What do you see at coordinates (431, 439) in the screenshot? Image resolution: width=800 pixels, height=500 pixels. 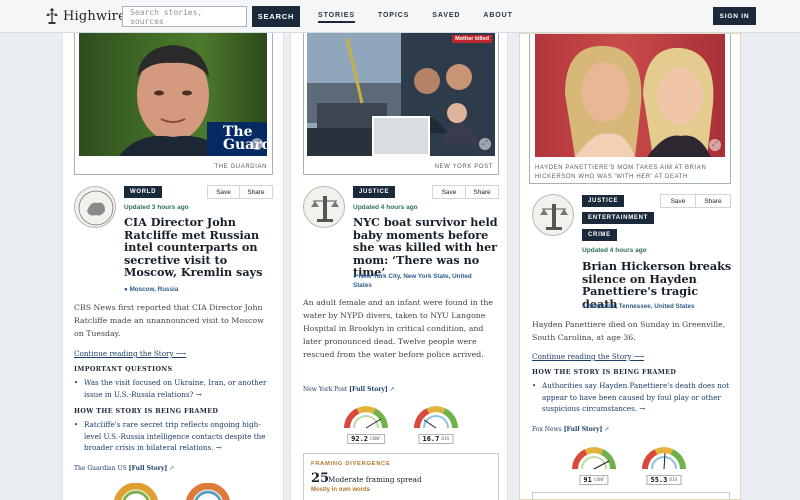 I see `gauge-number: 16.7` at bounding box center [431, 439].